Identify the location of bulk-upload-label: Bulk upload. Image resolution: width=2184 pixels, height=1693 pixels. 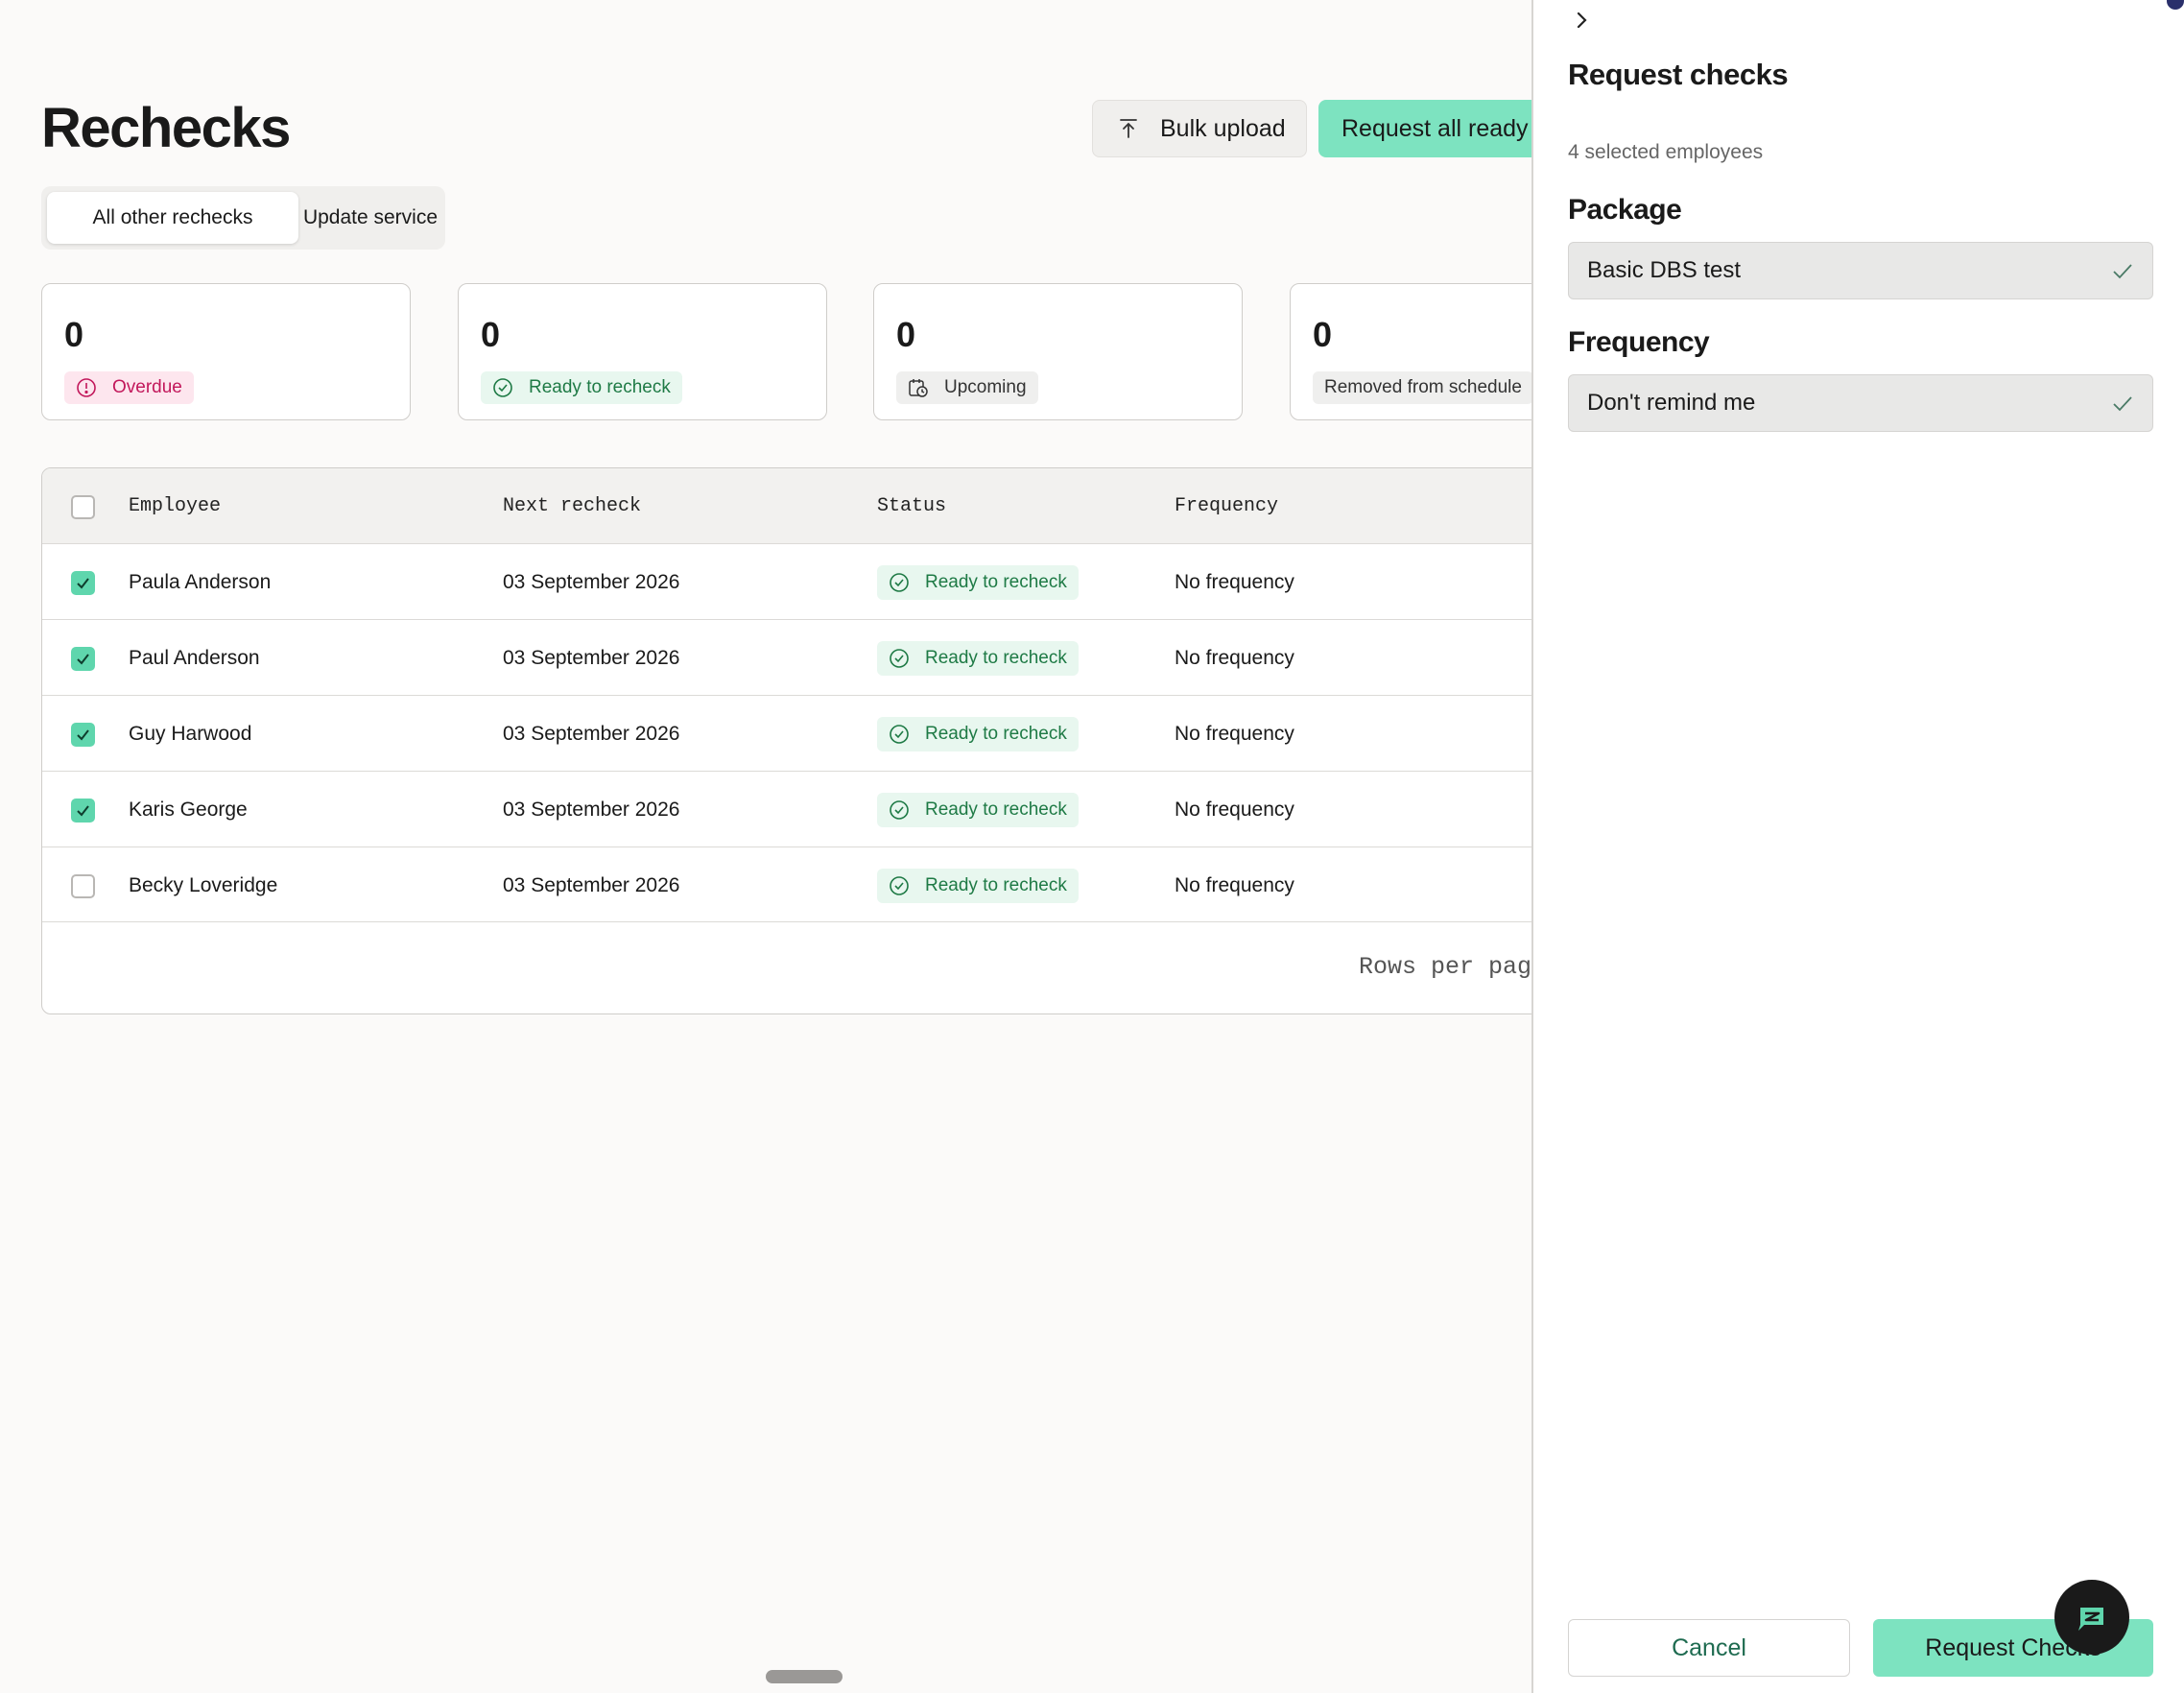
(1223, 128).